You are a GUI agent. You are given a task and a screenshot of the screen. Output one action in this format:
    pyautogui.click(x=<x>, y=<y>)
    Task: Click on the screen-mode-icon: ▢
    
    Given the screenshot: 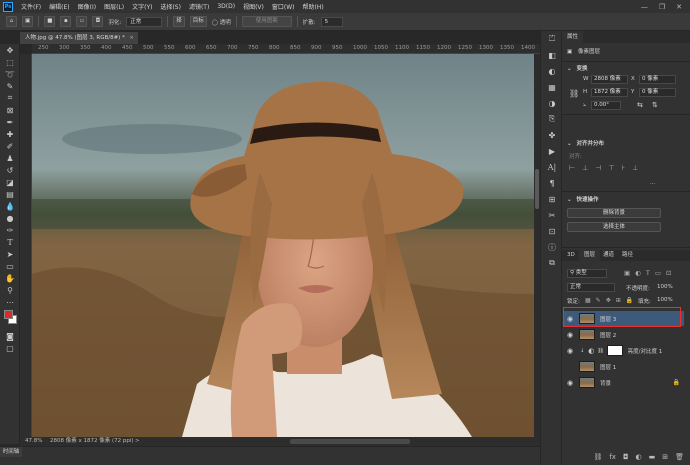 What is the action you would take?
    pyautogui.click(x=10, y=348)
    